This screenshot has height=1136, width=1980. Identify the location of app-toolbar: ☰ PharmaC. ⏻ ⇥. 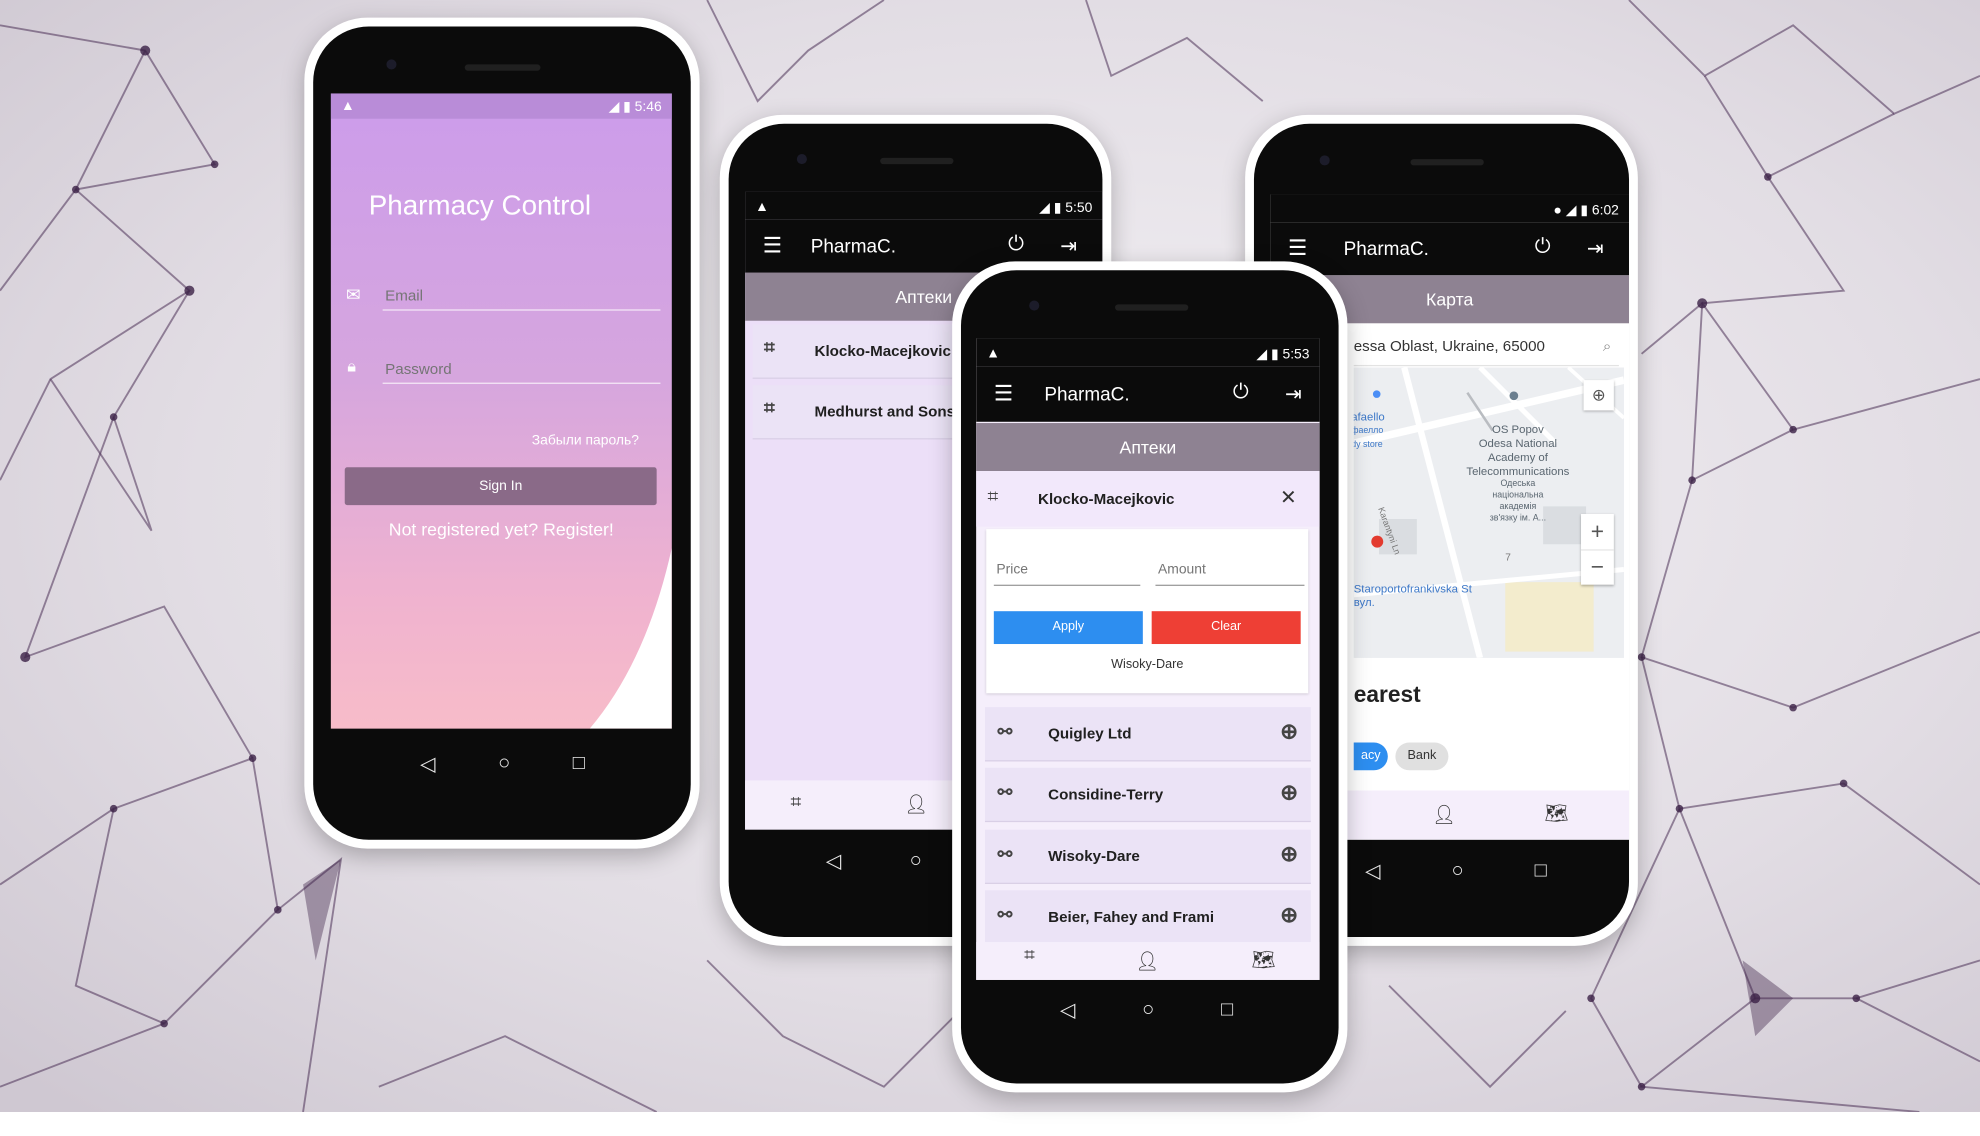
(1450, 249).